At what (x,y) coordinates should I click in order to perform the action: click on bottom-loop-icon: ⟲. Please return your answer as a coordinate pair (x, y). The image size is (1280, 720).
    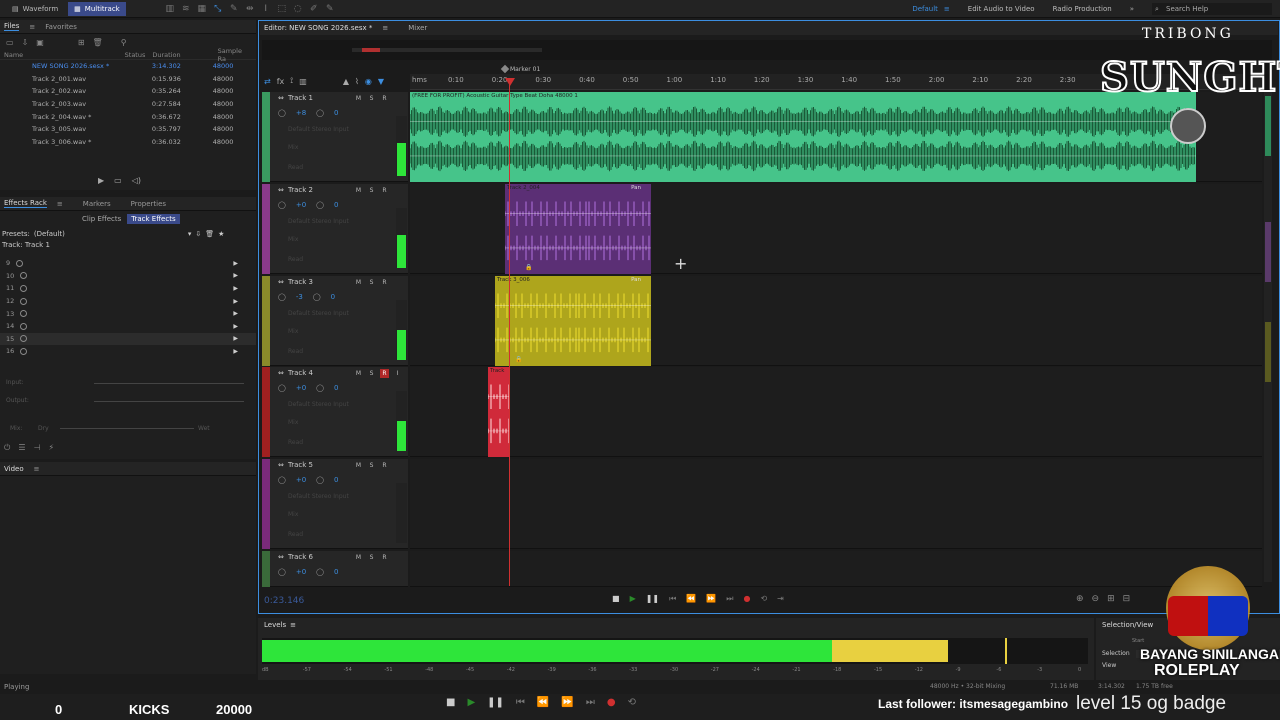
    Looking at the image, I should click on (632, 702).